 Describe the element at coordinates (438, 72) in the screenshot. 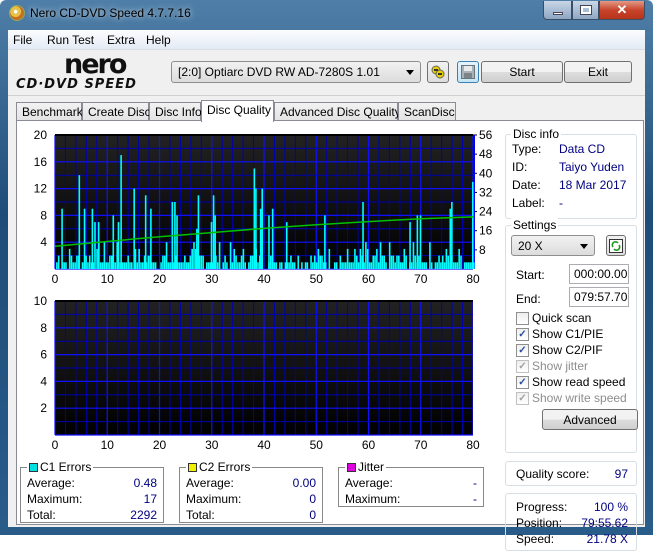

I see `drive-info-button` at that location.